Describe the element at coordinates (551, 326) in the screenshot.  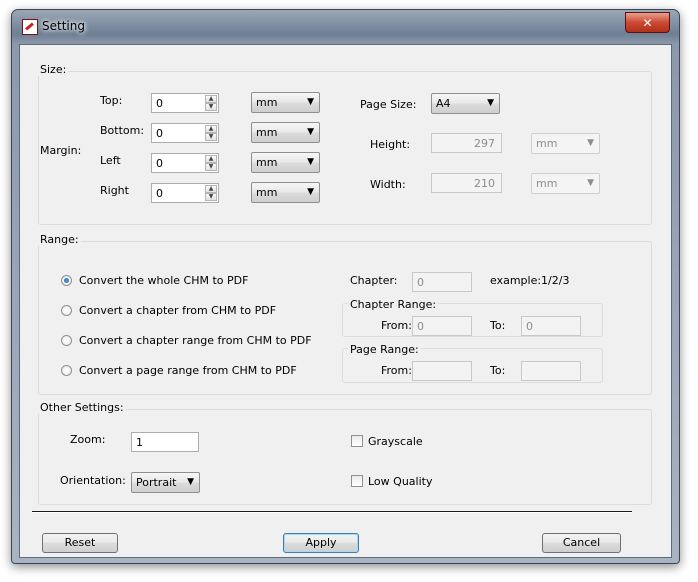
I see `chapter-to-input: 0` at that location.